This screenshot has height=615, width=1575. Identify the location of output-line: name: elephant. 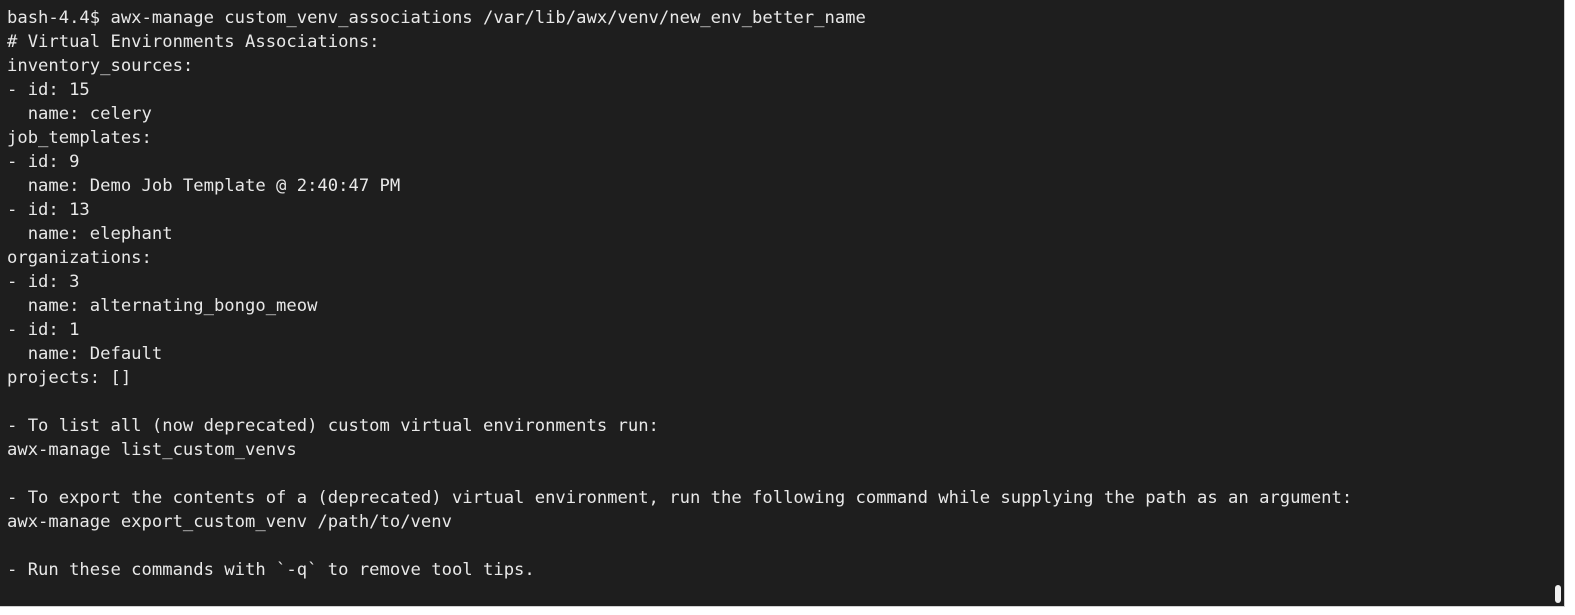
(90, 234).